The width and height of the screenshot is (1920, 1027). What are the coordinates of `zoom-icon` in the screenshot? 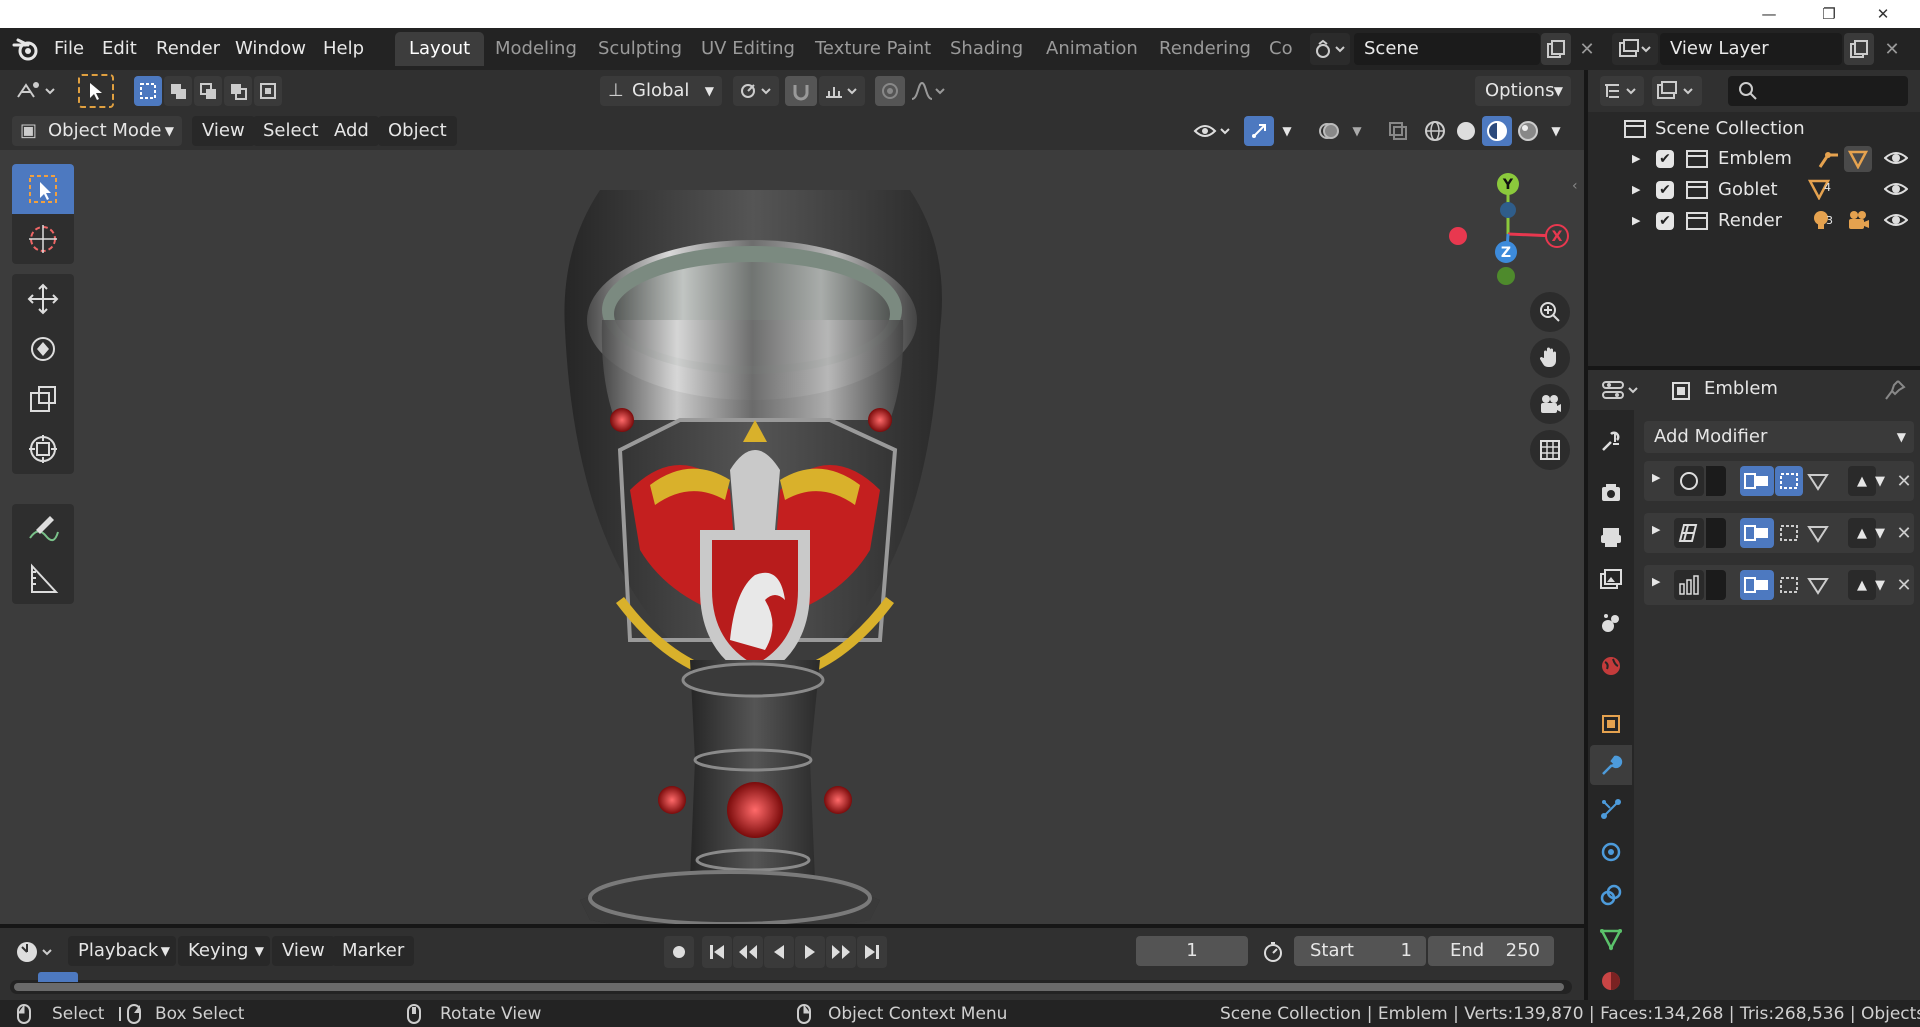 It's located at (1550, 312).